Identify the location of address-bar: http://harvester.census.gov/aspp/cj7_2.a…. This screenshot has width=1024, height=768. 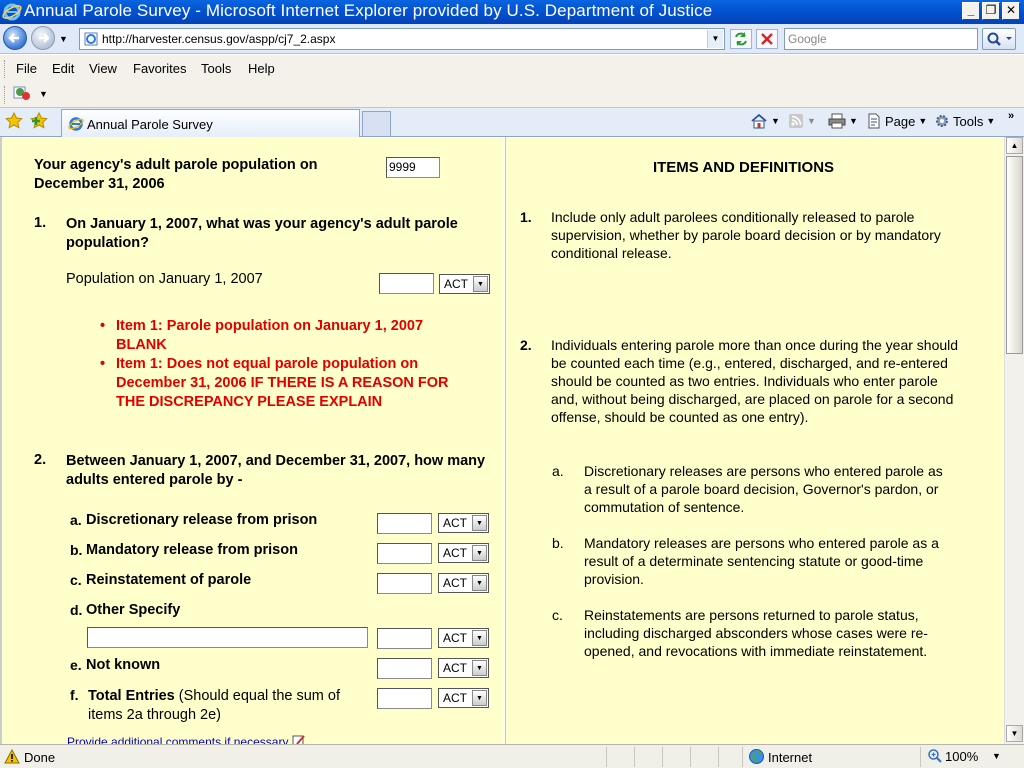
(402, 39).